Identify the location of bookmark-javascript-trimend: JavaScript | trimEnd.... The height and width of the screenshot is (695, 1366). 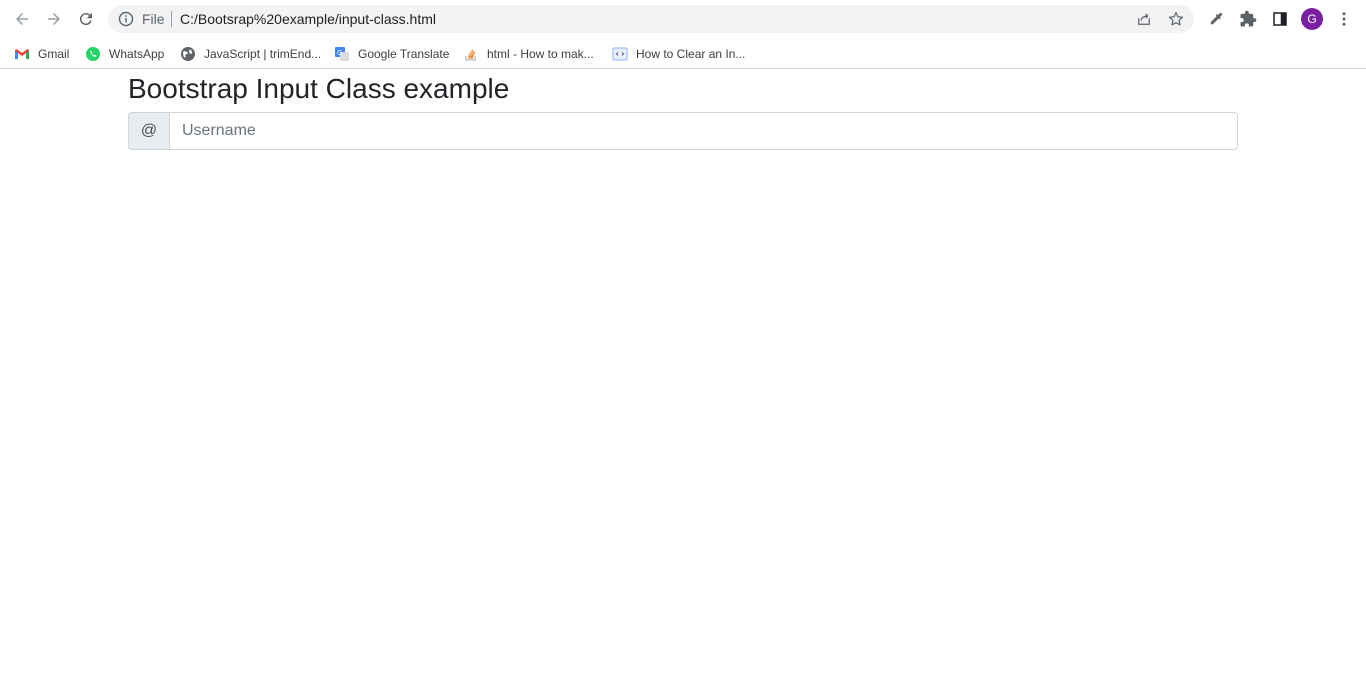
(250, 54).